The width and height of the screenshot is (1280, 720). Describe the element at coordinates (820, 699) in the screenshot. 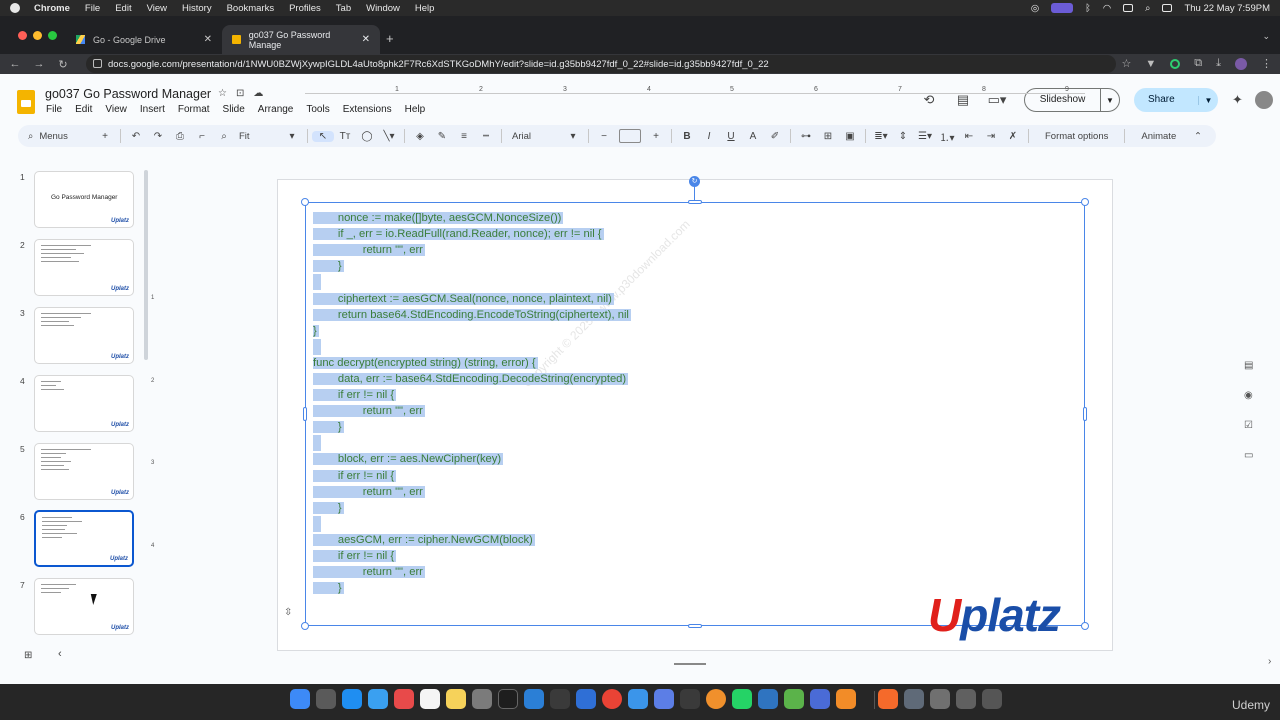

I see `screen-recorder-icon` at that location.